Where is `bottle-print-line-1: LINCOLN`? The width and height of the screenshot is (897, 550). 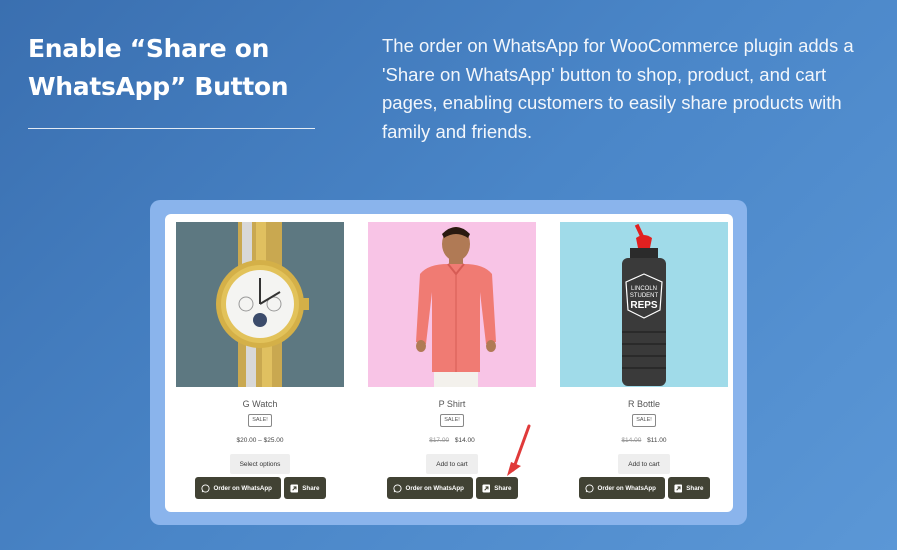 bottle-print-line-1: LINCOLN is located at coordinates (644, 289).